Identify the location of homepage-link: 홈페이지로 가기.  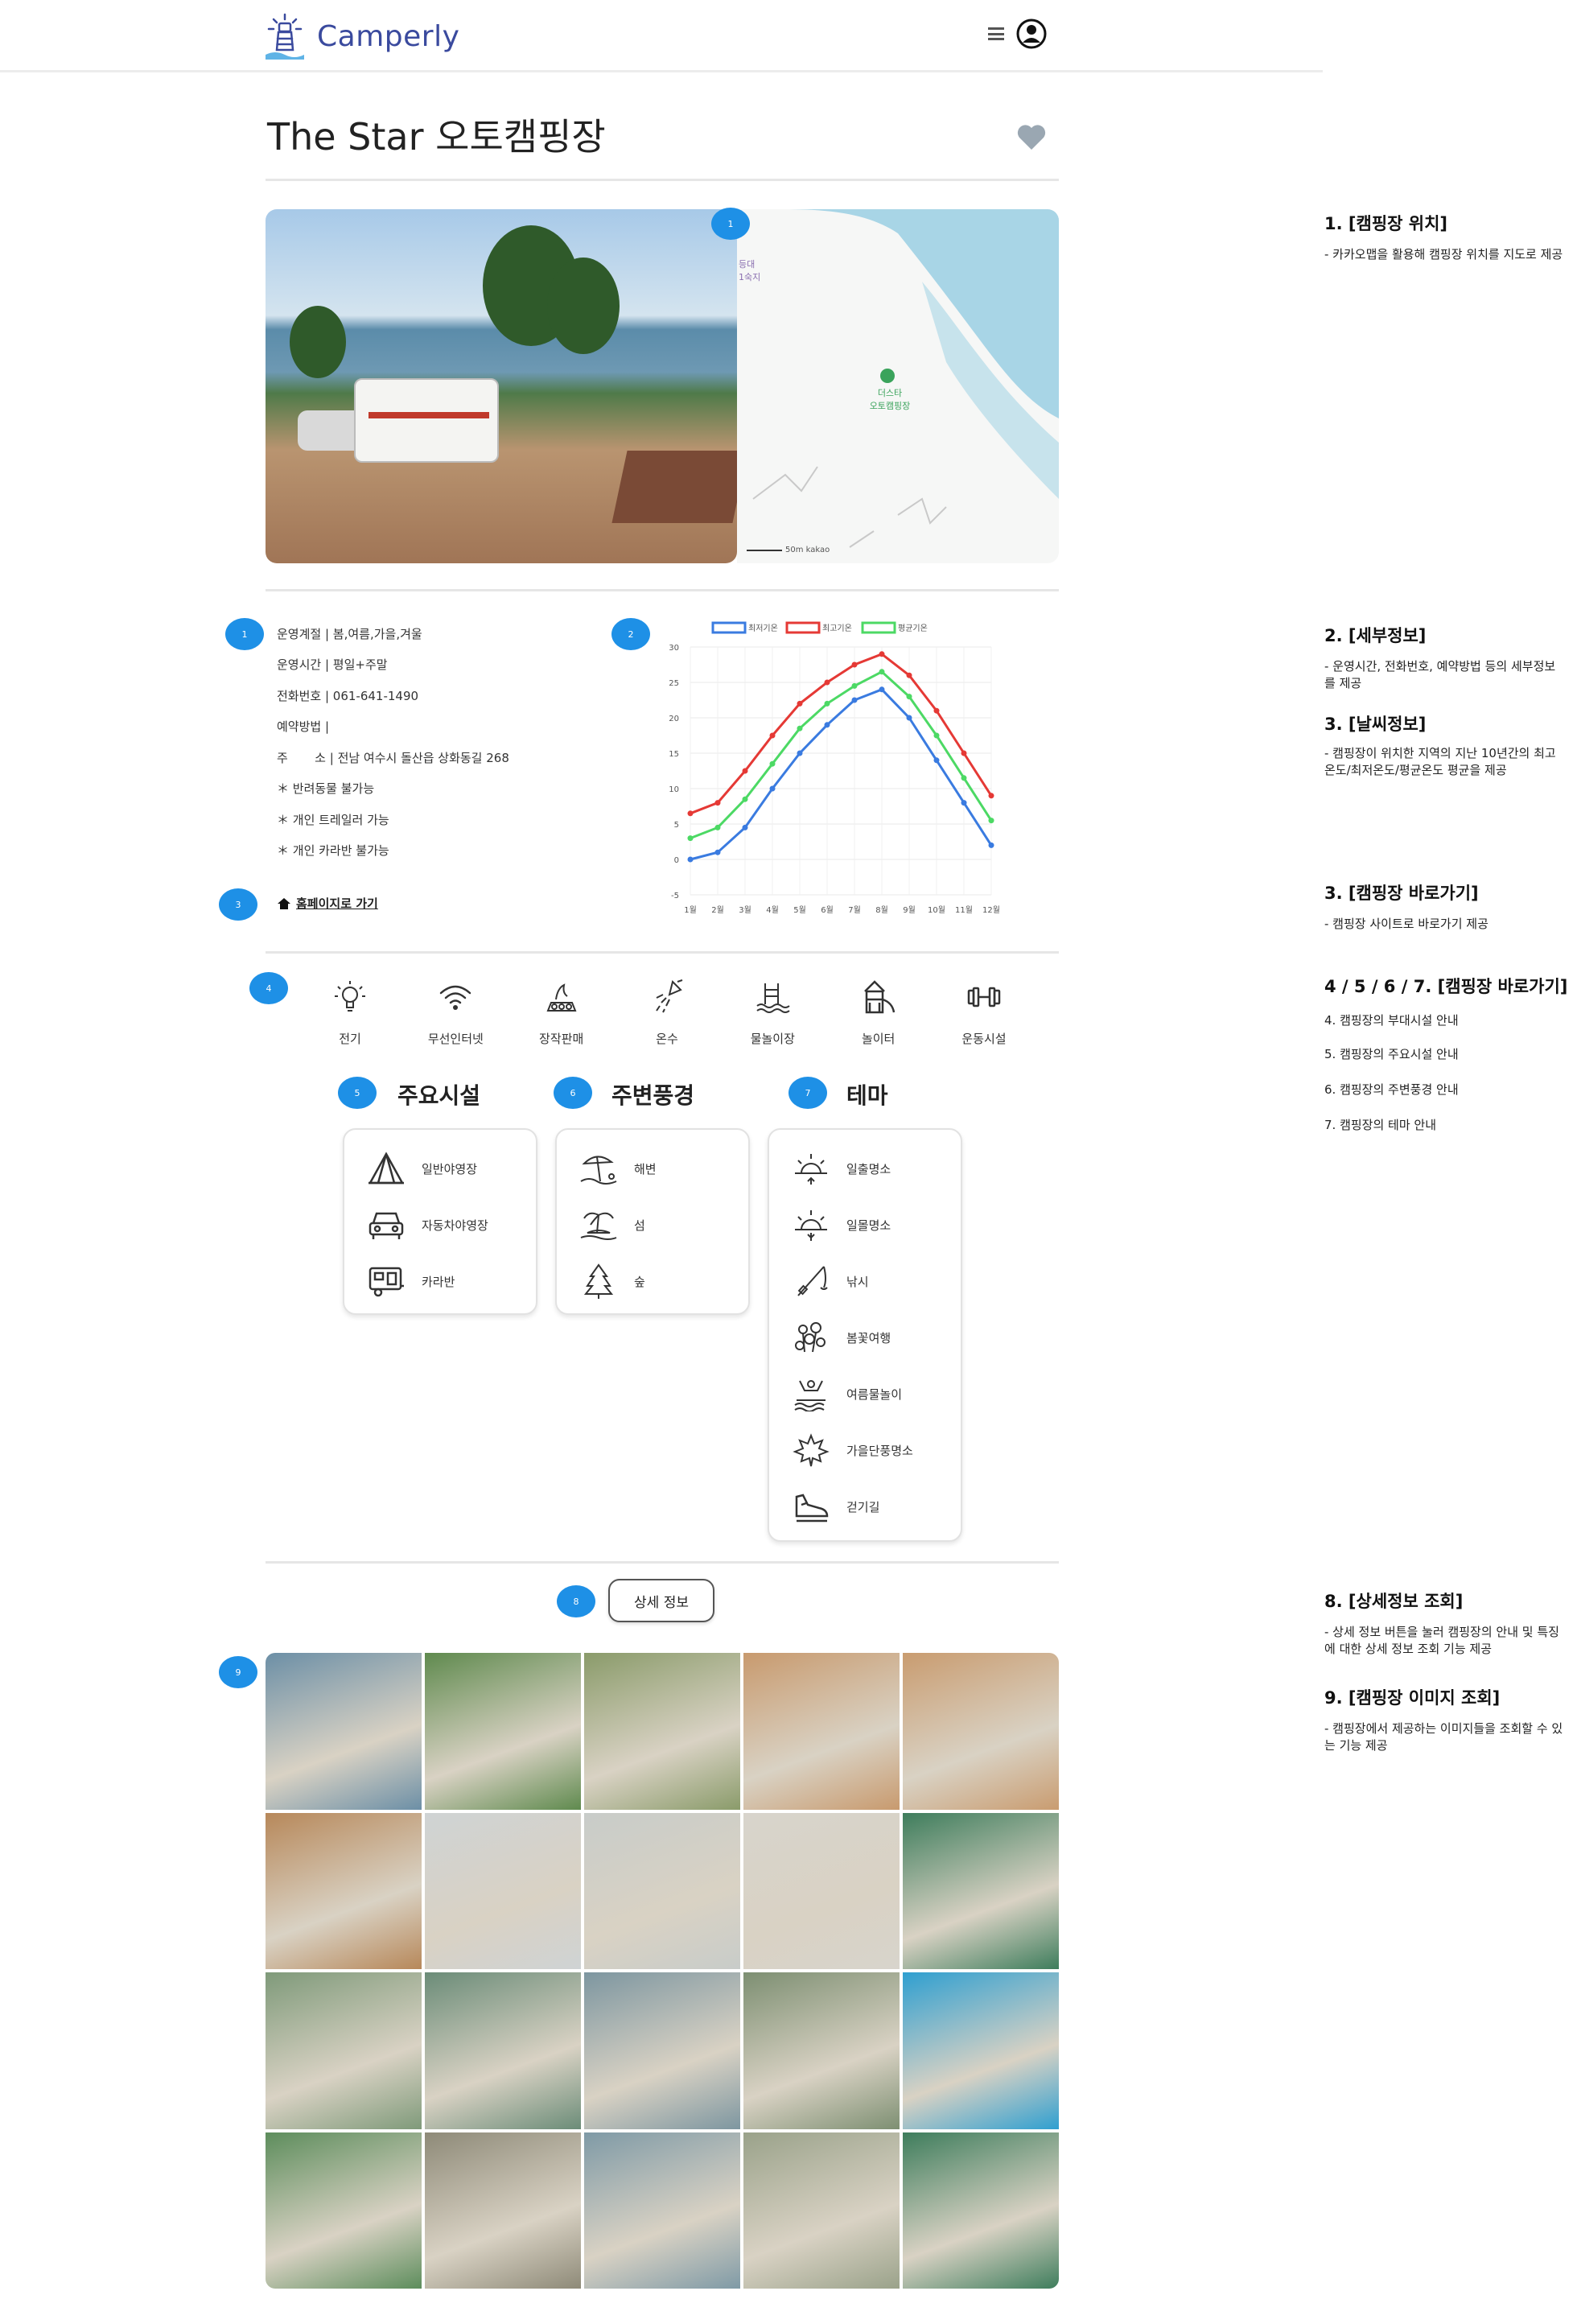
(327, 903).